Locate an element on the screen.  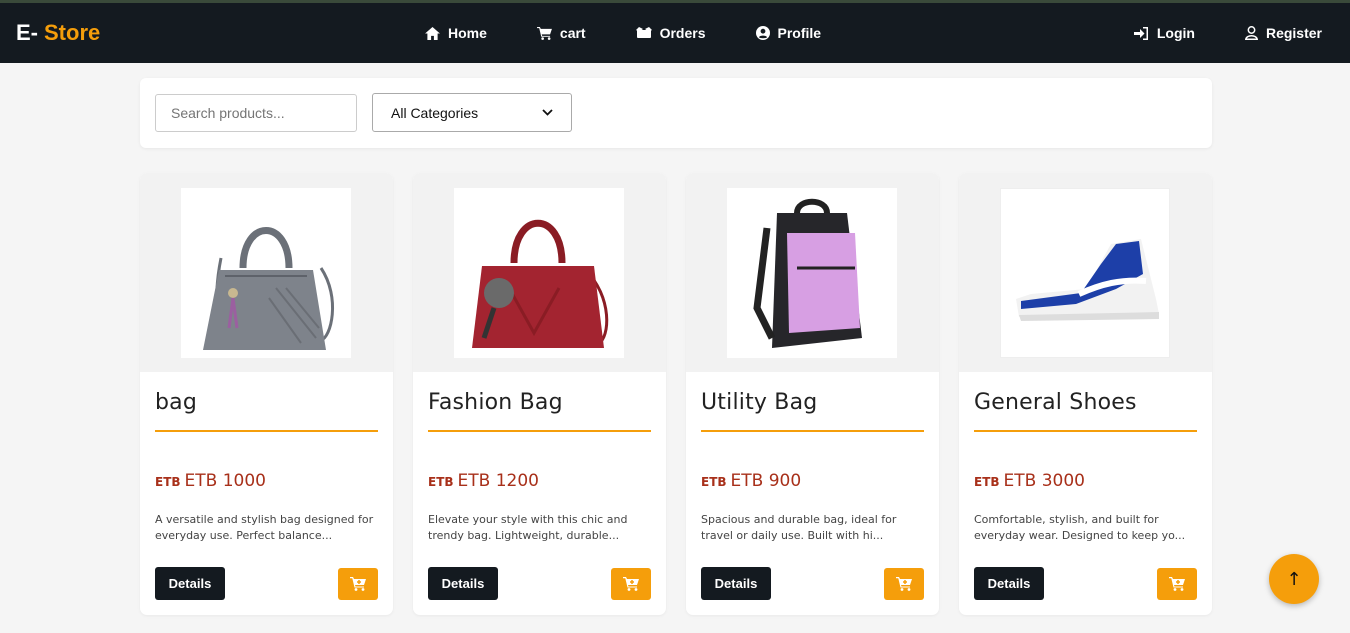
nav-register-label: Register is located at coordinates (1293, 33).